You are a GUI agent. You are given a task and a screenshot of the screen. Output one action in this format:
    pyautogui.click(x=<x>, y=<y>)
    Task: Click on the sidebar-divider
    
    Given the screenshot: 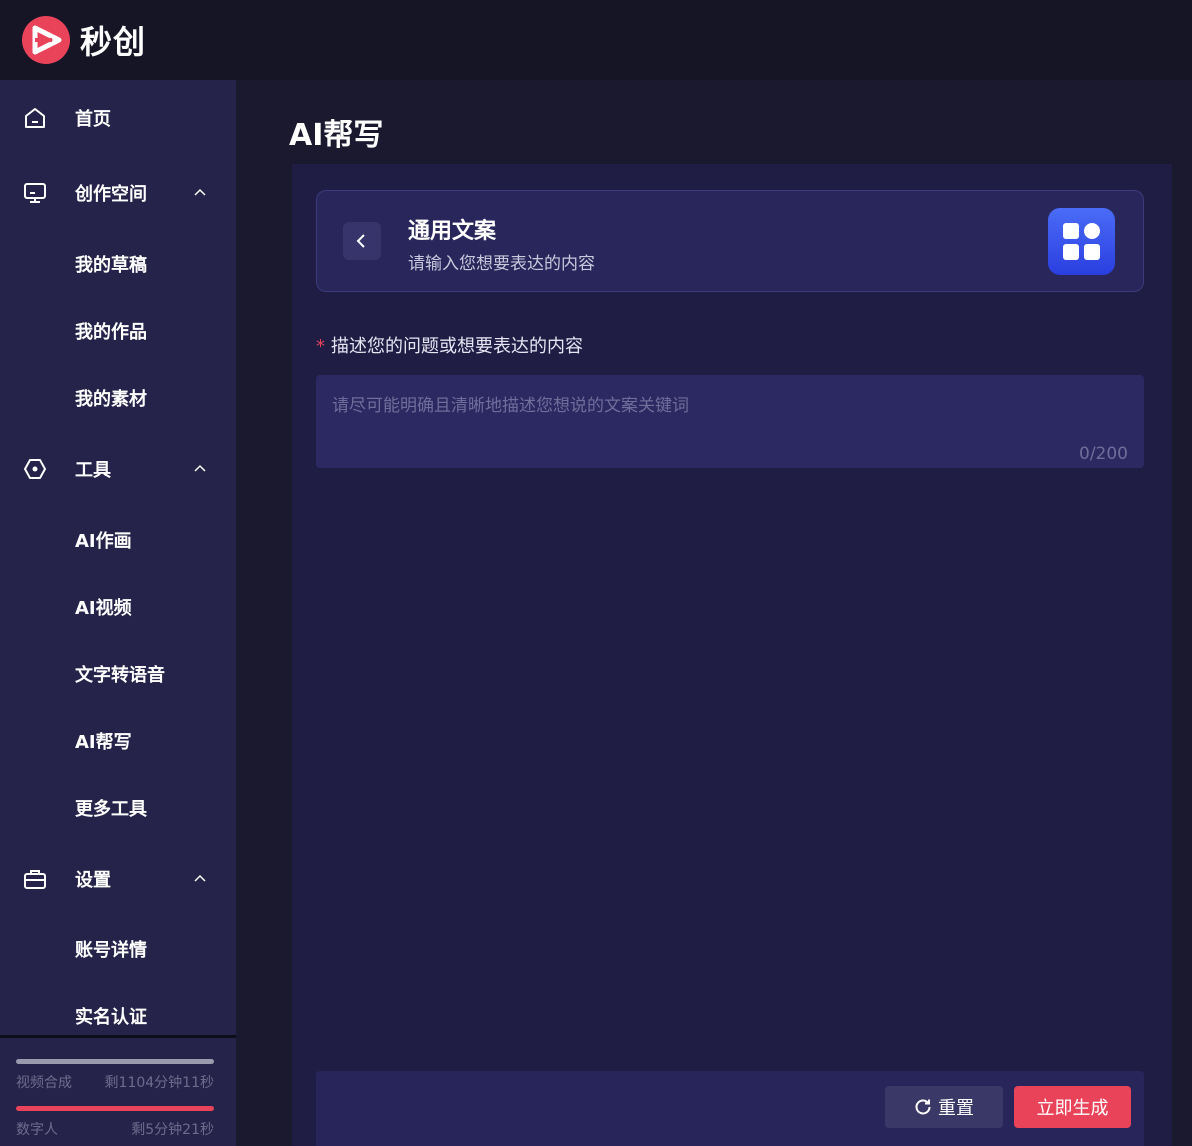 What is the action you would take?
    pyautogui.click(x=118, y=1036)
    